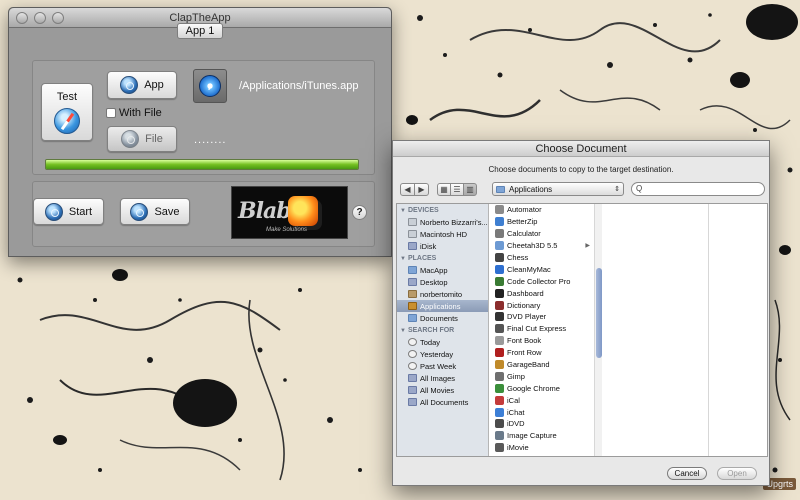 The width and height of the screenshot is (800, 500). What do you see at coordinates (167, 211) in the screenshot?
I see `save-button-label: Save` at bounding box center [167, 211].